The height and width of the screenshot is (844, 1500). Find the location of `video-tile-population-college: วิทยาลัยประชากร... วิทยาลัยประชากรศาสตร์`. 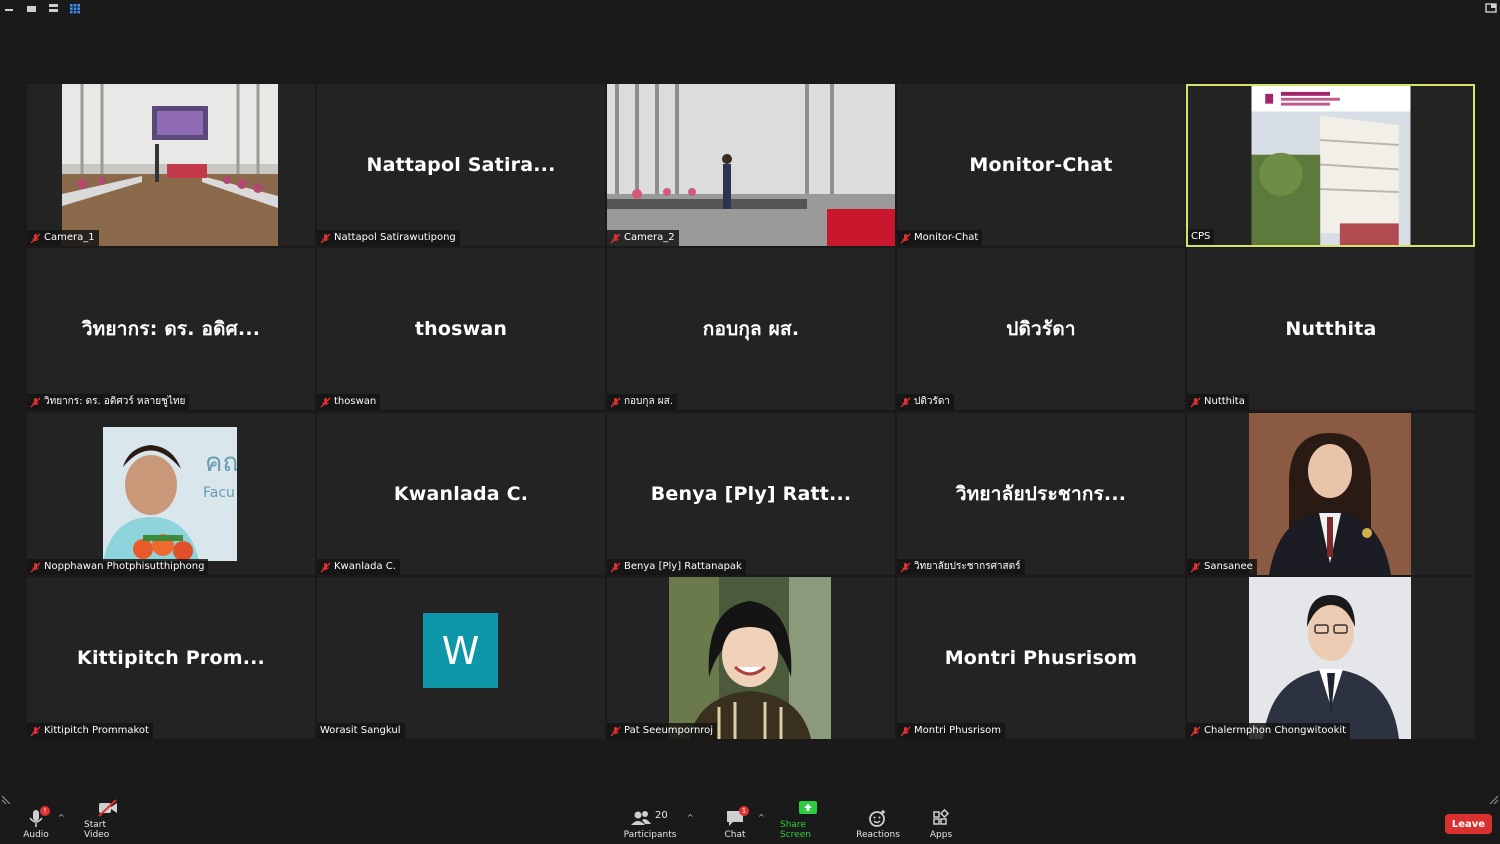

video-tile-population-college: วิทยาลัยประชากร... วิทยาลัยประชากรศาสตร์ is located at coordinates (1041, 494).